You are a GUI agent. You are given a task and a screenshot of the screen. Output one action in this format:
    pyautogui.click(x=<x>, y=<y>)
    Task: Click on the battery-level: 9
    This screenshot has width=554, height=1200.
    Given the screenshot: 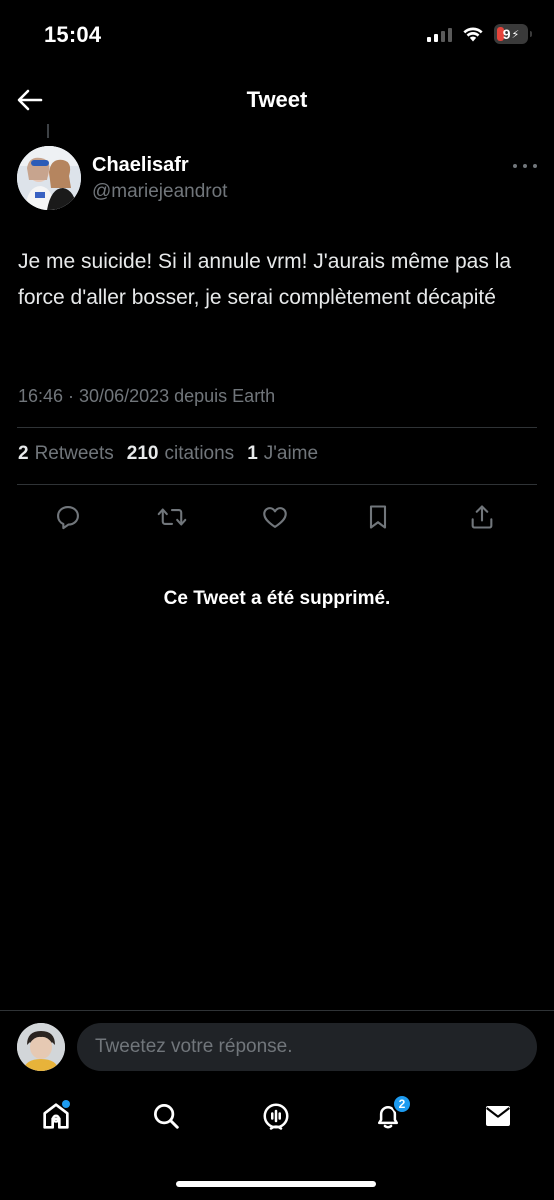 What is the action you would take?
    pyautogui.click(x=506, y=34)
    